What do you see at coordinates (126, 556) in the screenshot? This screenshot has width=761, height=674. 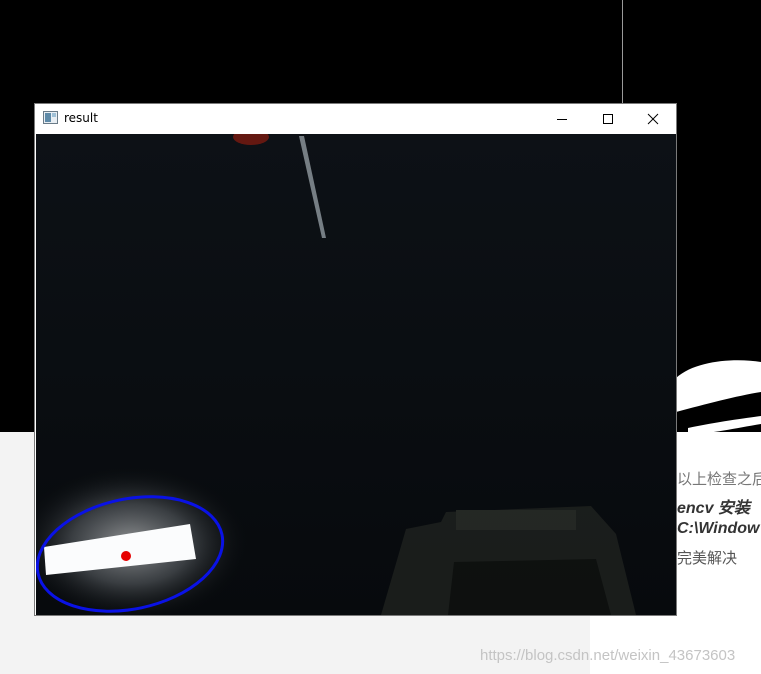 I see `center-point` at bounding box center [126, 556].